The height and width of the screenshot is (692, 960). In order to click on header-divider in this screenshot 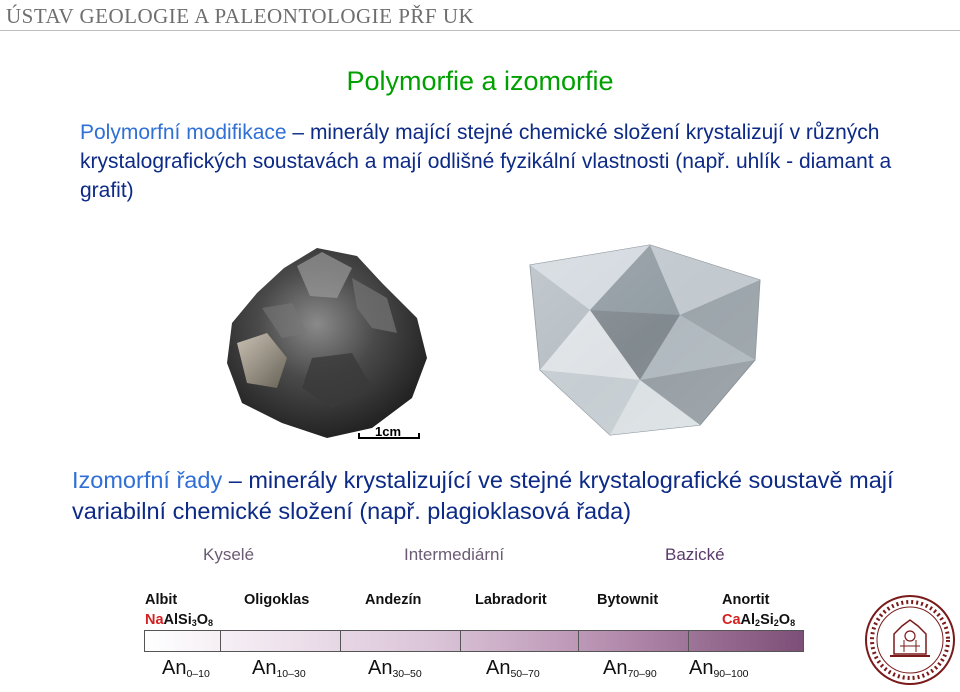, I will do `click(480, 30)`.